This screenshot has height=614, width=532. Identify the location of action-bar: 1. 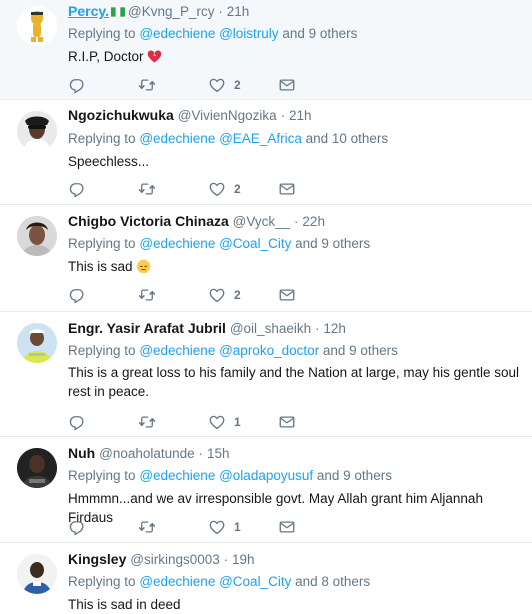
(182, 527).